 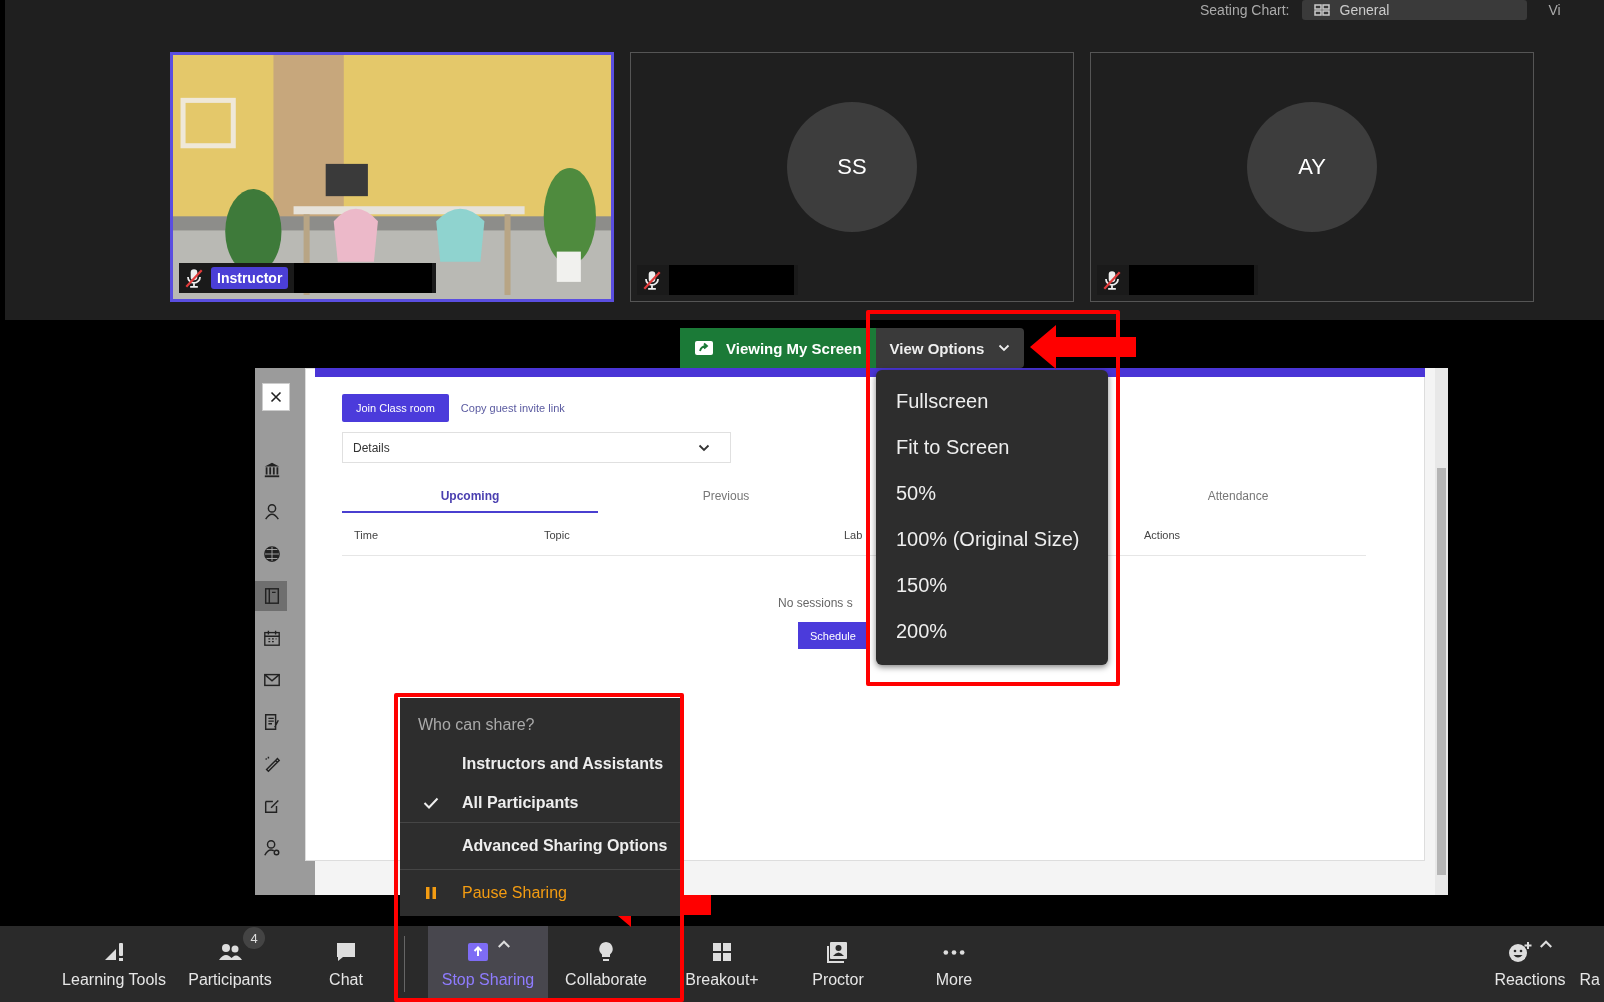 I want to click on menu-item: 100% (Original Size), so click(x=992, y=539).